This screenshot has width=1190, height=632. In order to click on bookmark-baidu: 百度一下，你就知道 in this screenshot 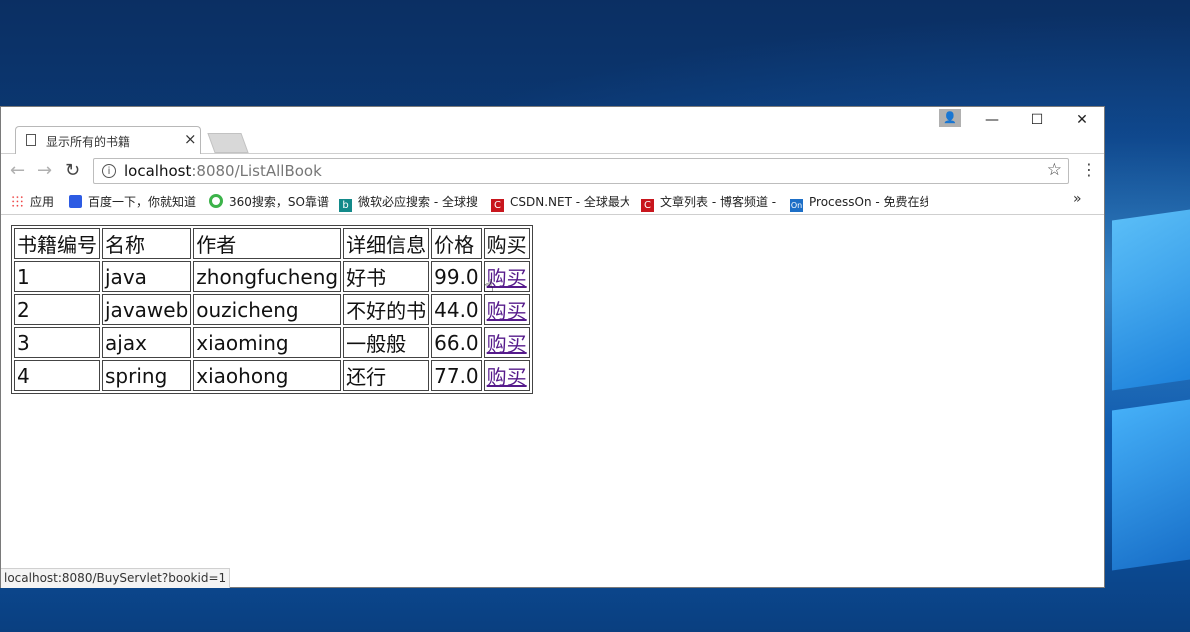, I will do `click(132, 201)`.